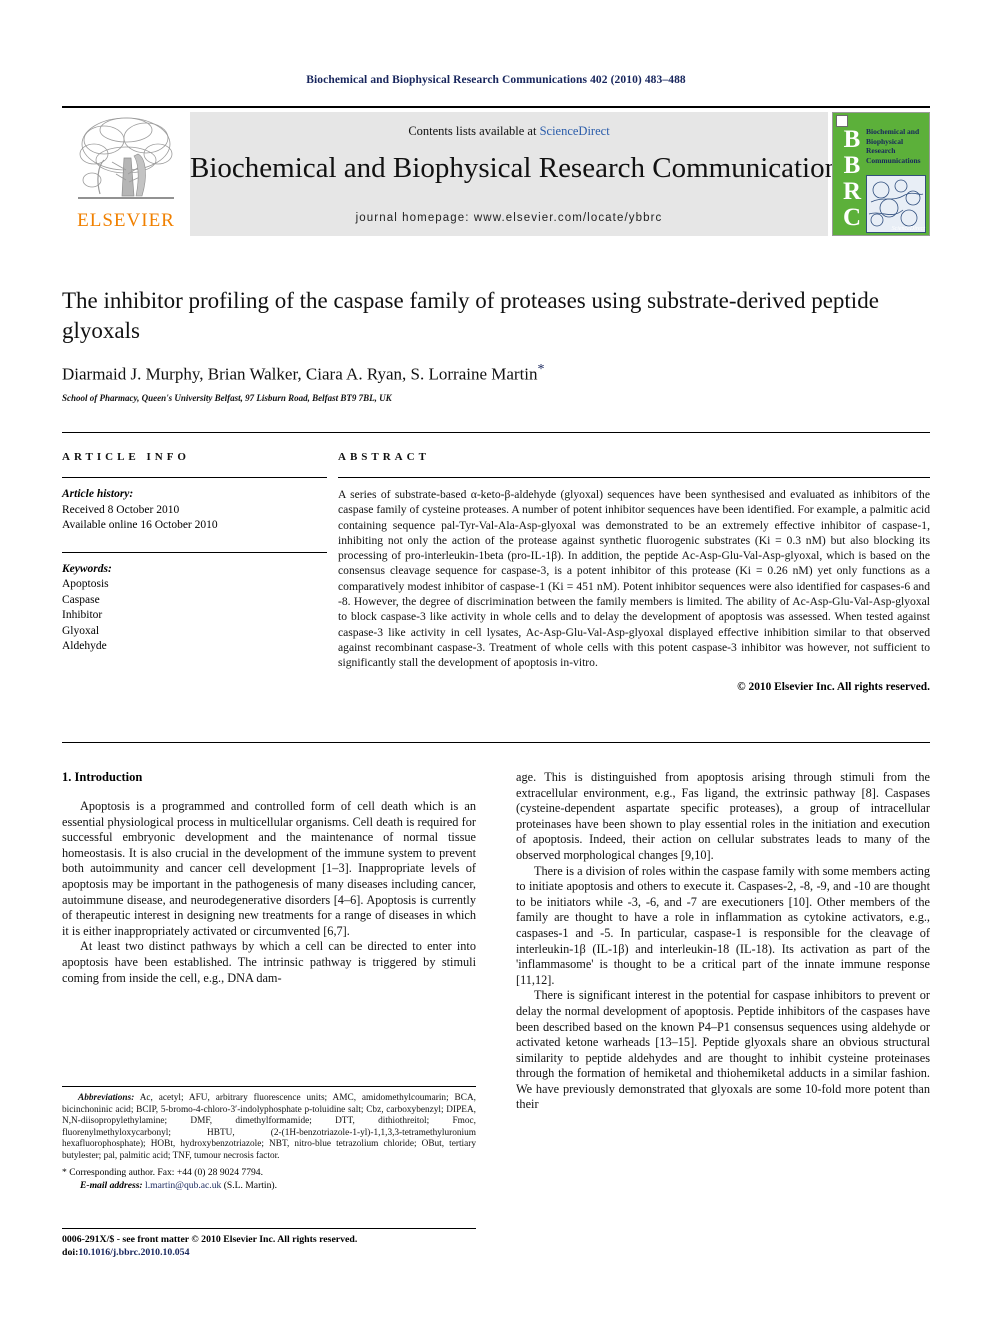 This screenshot has height=1323, width=992. What do you see at coordinates (87, 568) in the screenshot?
I see `keywords-label: Keywords:` at bounding box center [87, 568].